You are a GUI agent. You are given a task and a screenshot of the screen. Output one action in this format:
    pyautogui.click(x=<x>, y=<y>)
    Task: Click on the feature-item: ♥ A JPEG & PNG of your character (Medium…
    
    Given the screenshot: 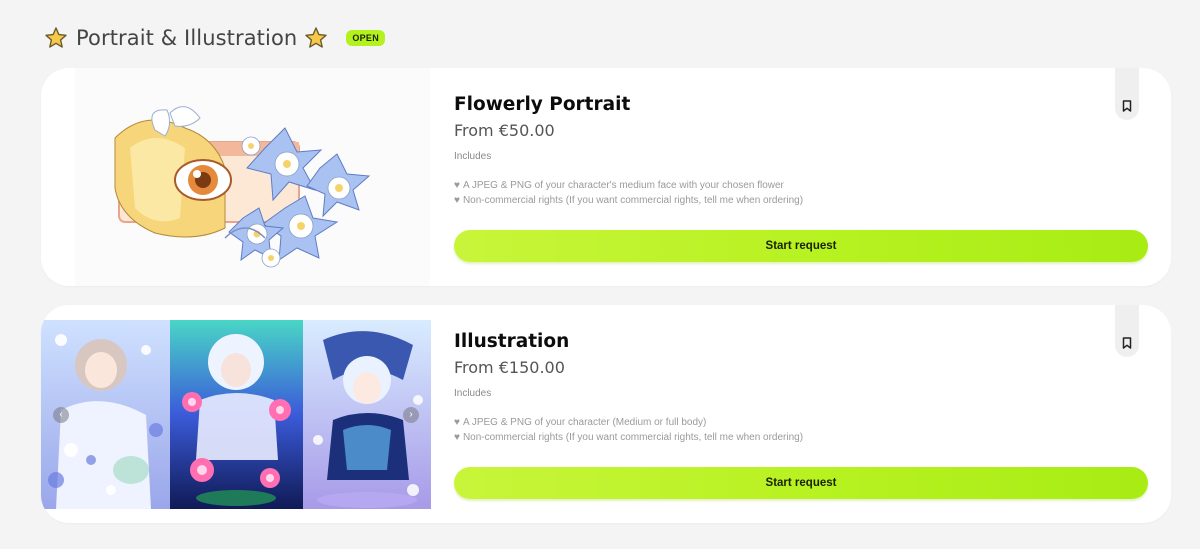 What is the action you would take?
    pyautogui.click(x=580, y=422)
    